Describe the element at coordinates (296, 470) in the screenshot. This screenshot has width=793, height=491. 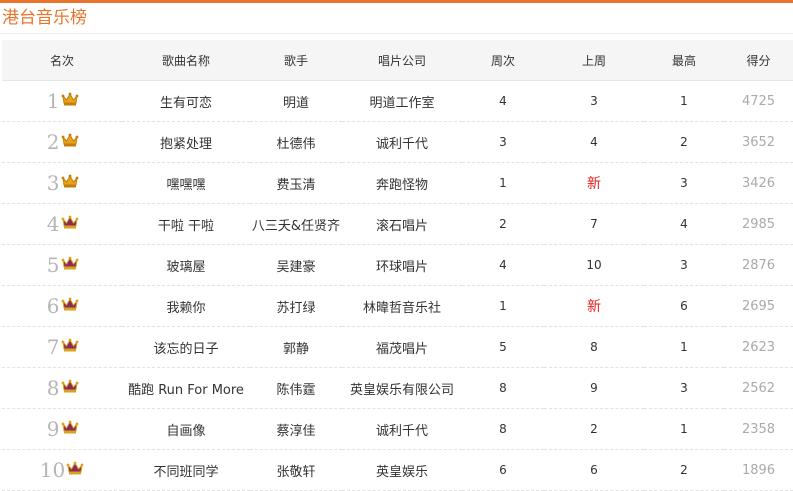
I see `artist-name: 张敬轩` at that location.